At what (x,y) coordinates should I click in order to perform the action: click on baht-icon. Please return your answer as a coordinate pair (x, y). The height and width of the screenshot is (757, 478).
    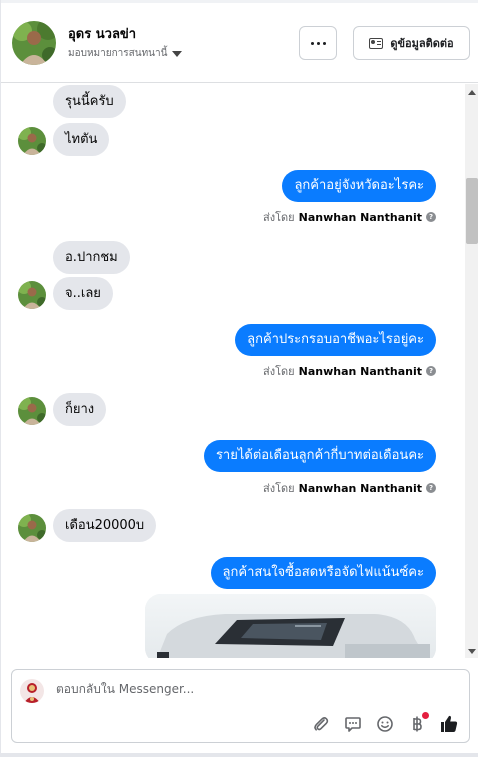
    Looking at the image, I should click on (417, 723).